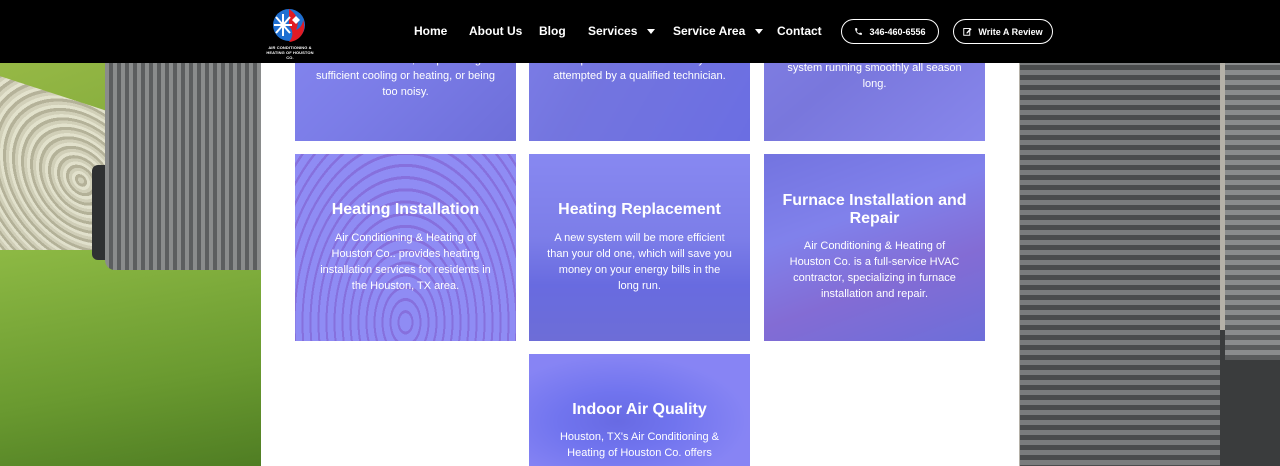 The image size is (1280, 466). What do you see at coordinates (639, 209) in the screenshot?
I see `card-title: Heating Replacement` at bounding box center [639, 209].